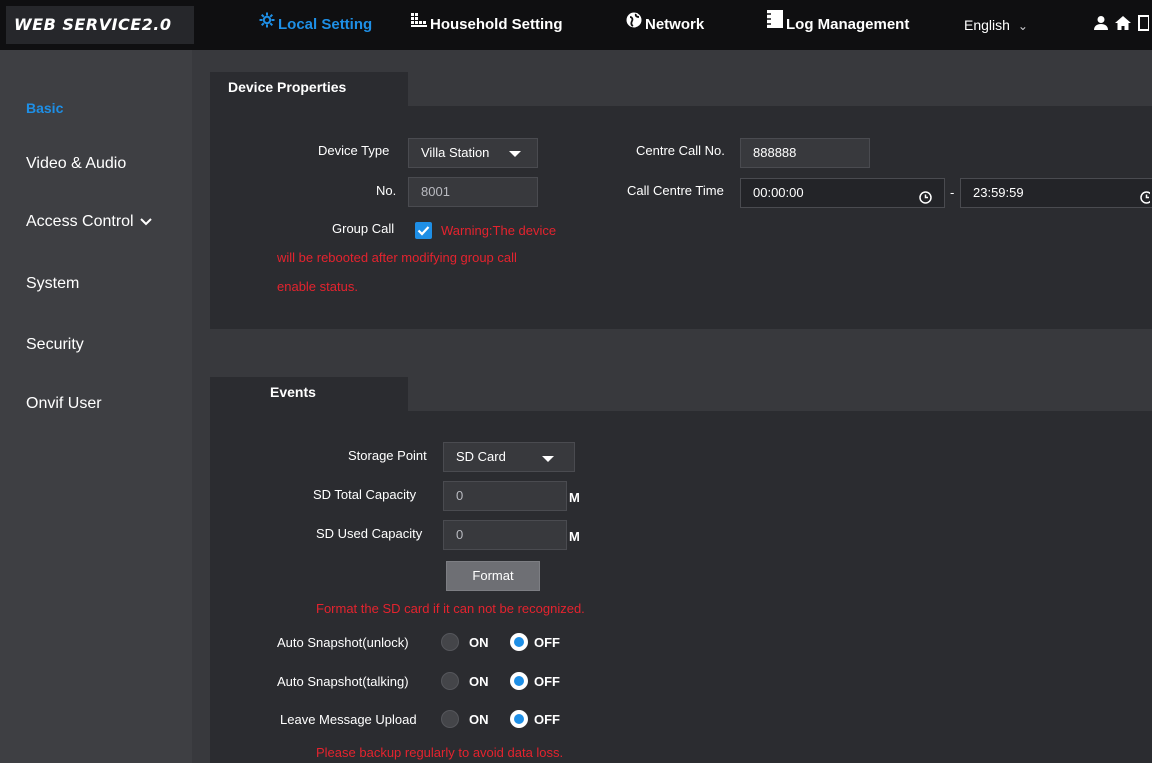 The width and height of the screenshot is (1152, 763). I want to click on auto-snapshot-unlock-off-radio, so click(519, 642).